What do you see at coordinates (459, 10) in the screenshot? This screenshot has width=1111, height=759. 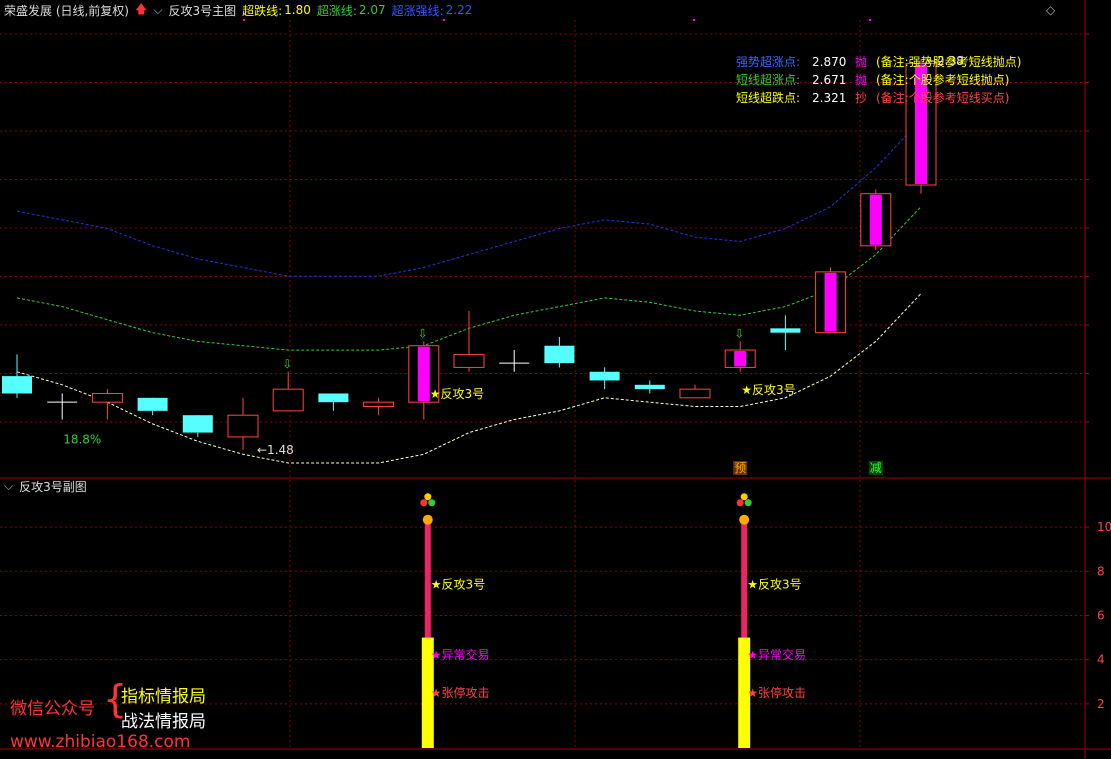 I see `line-value-3: 2.22` at bounding box center [459, 10].